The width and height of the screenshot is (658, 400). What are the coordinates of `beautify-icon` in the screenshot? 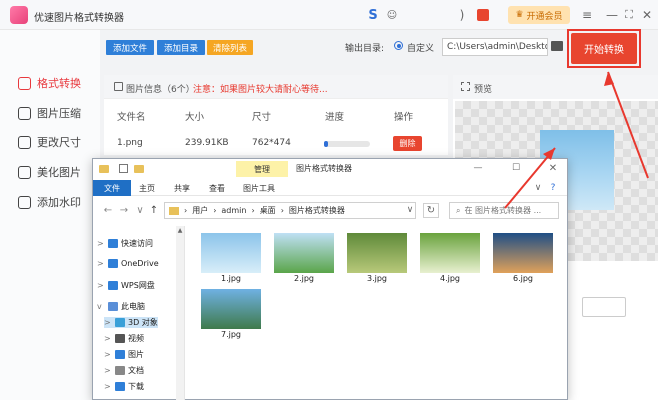 It's located at (24, 172).